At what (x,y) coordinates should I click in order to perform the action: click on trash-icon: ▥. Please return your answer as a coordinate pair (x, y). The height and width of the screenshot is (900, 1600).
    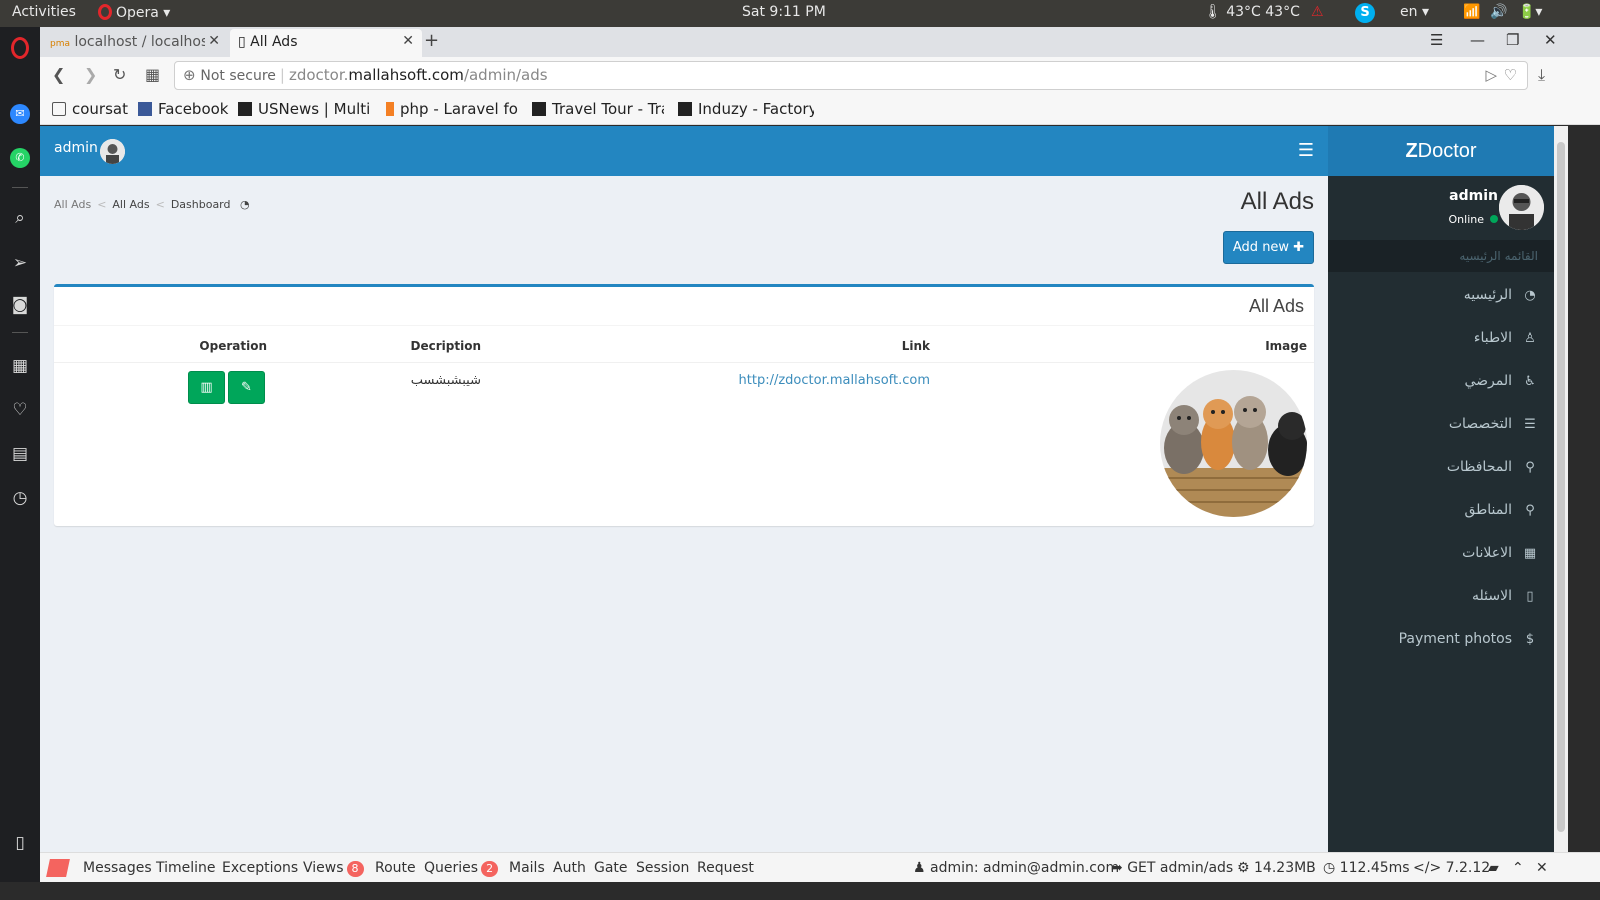
    Looking at the image, I should click on (206, 387).